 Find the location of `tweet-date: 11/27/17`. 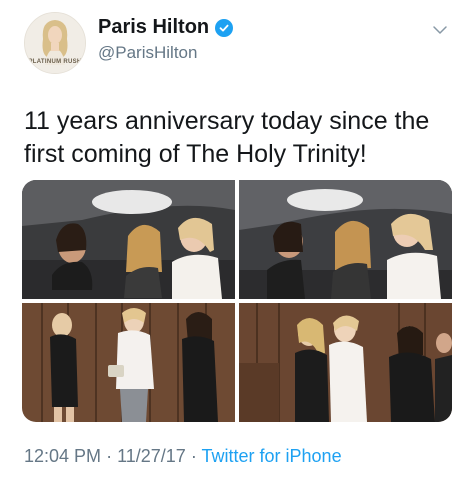

tweet-date: 11/27/17 is located at coordinates (151, 456).